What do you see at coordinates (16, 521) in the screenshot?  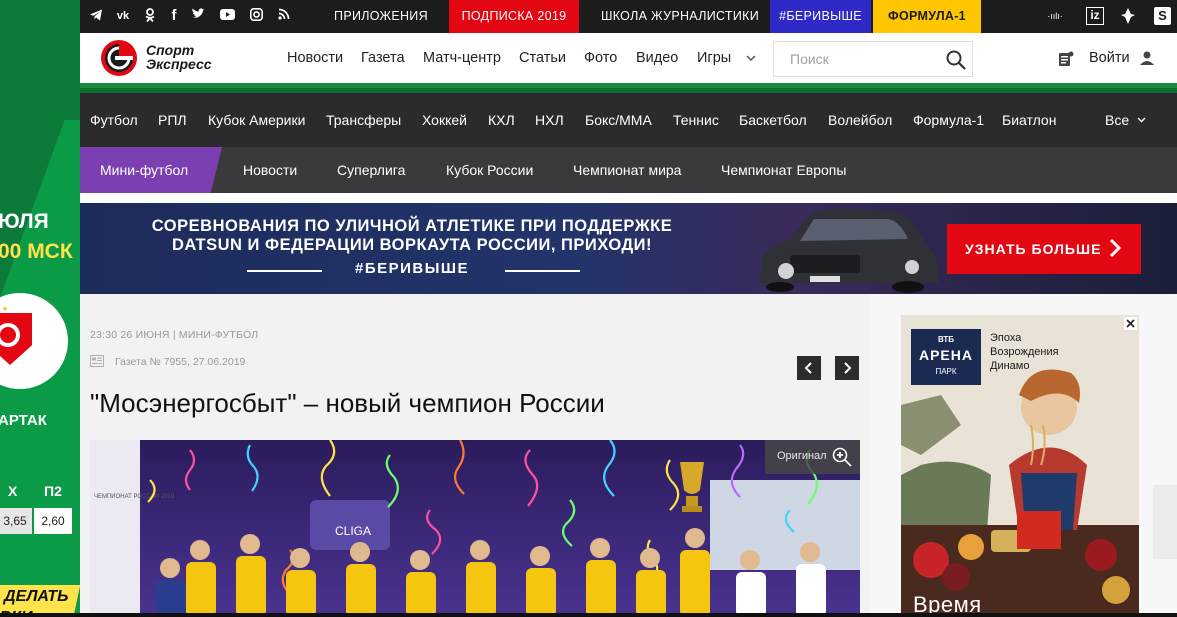 I see `odds-value-x: 3,65` at bounding box center [16, 521].